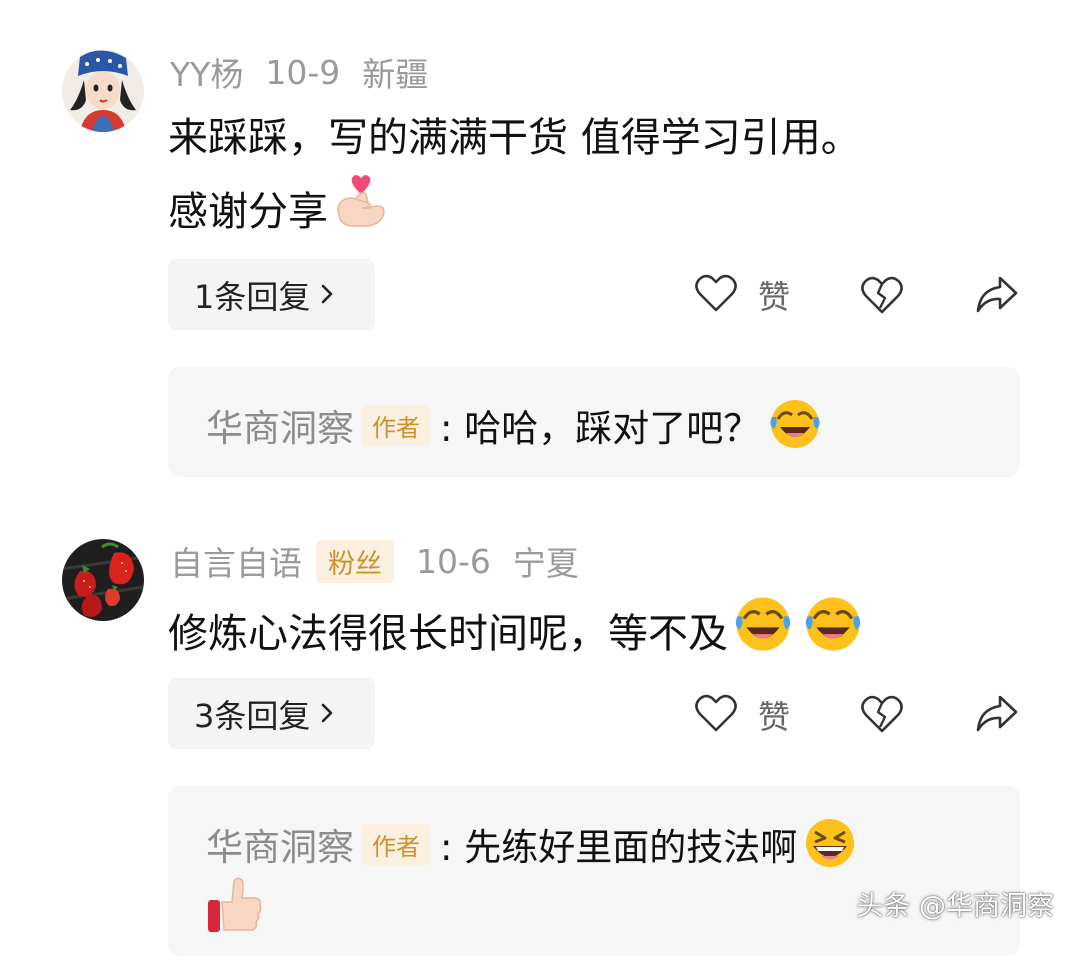  Describe the element at coordinates (594, 871) in the screenshot. I see `author-reply-preview: 华商洞察 作者 : 先练好里面的技法啊` at that location.